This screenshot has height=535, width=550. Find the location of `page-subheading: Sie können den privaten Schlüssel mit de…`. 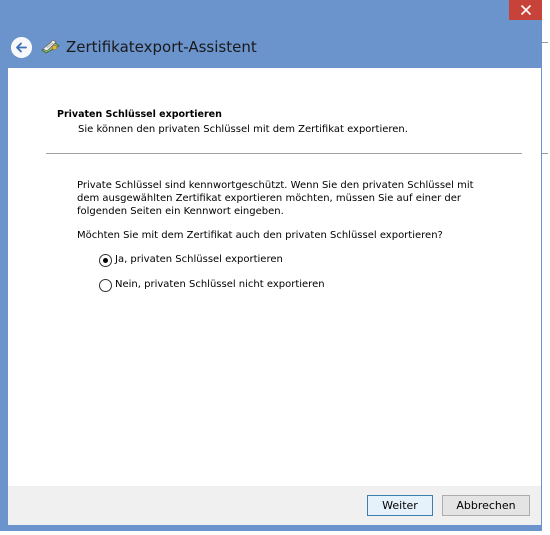

page-subheading: Sie können den privaten Schlüssel mit de… is located at coordinates (243, 129).